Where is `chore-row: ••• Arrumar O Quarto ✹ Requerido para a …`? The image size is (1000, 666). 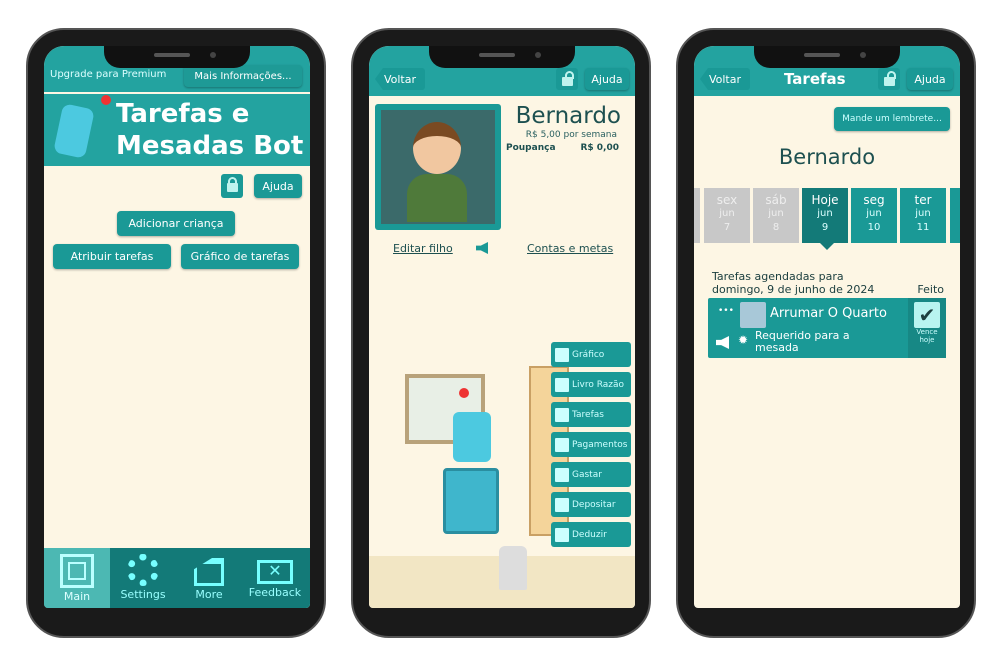
chore-row: ••• Arrumar O Quarto ✹ Requerido para a … is located at coordinates (827, 328).